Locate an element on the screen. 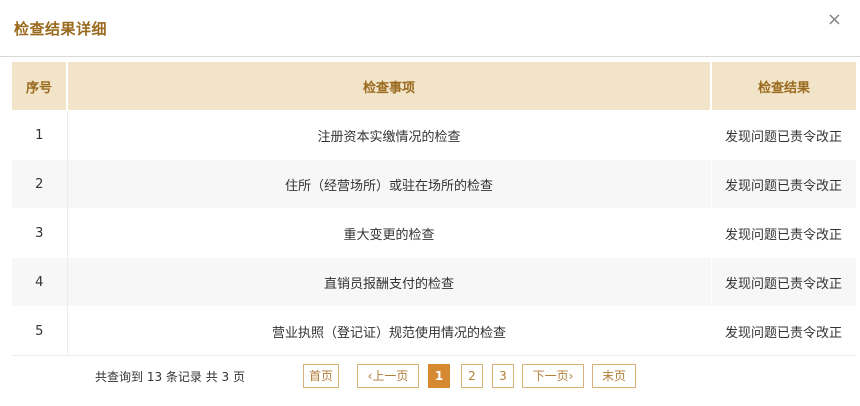 This screenshot has width=860, height=406. row-item: 住所（经营场所）或驻在场所的检查 is located at coordinates (389, 184).